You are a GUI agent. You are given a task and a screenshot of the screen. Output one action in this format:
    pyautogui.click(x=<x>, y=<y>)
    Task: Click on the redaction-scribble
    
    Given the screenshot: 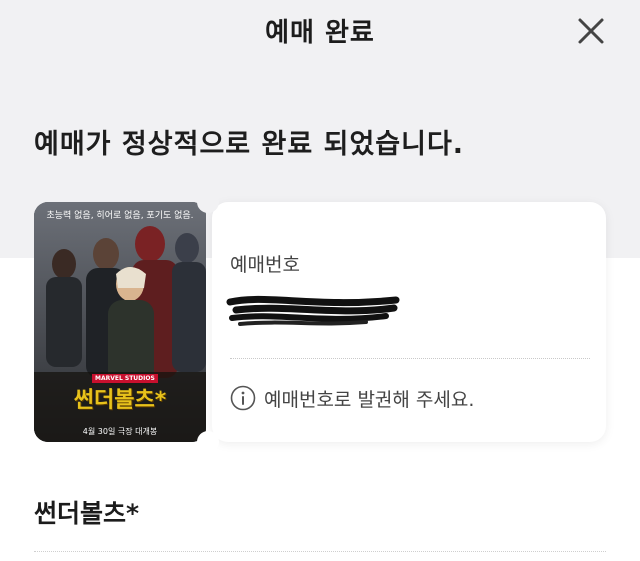 What is the action you would take?
    pyautogui.click(x=313, y=310)
    